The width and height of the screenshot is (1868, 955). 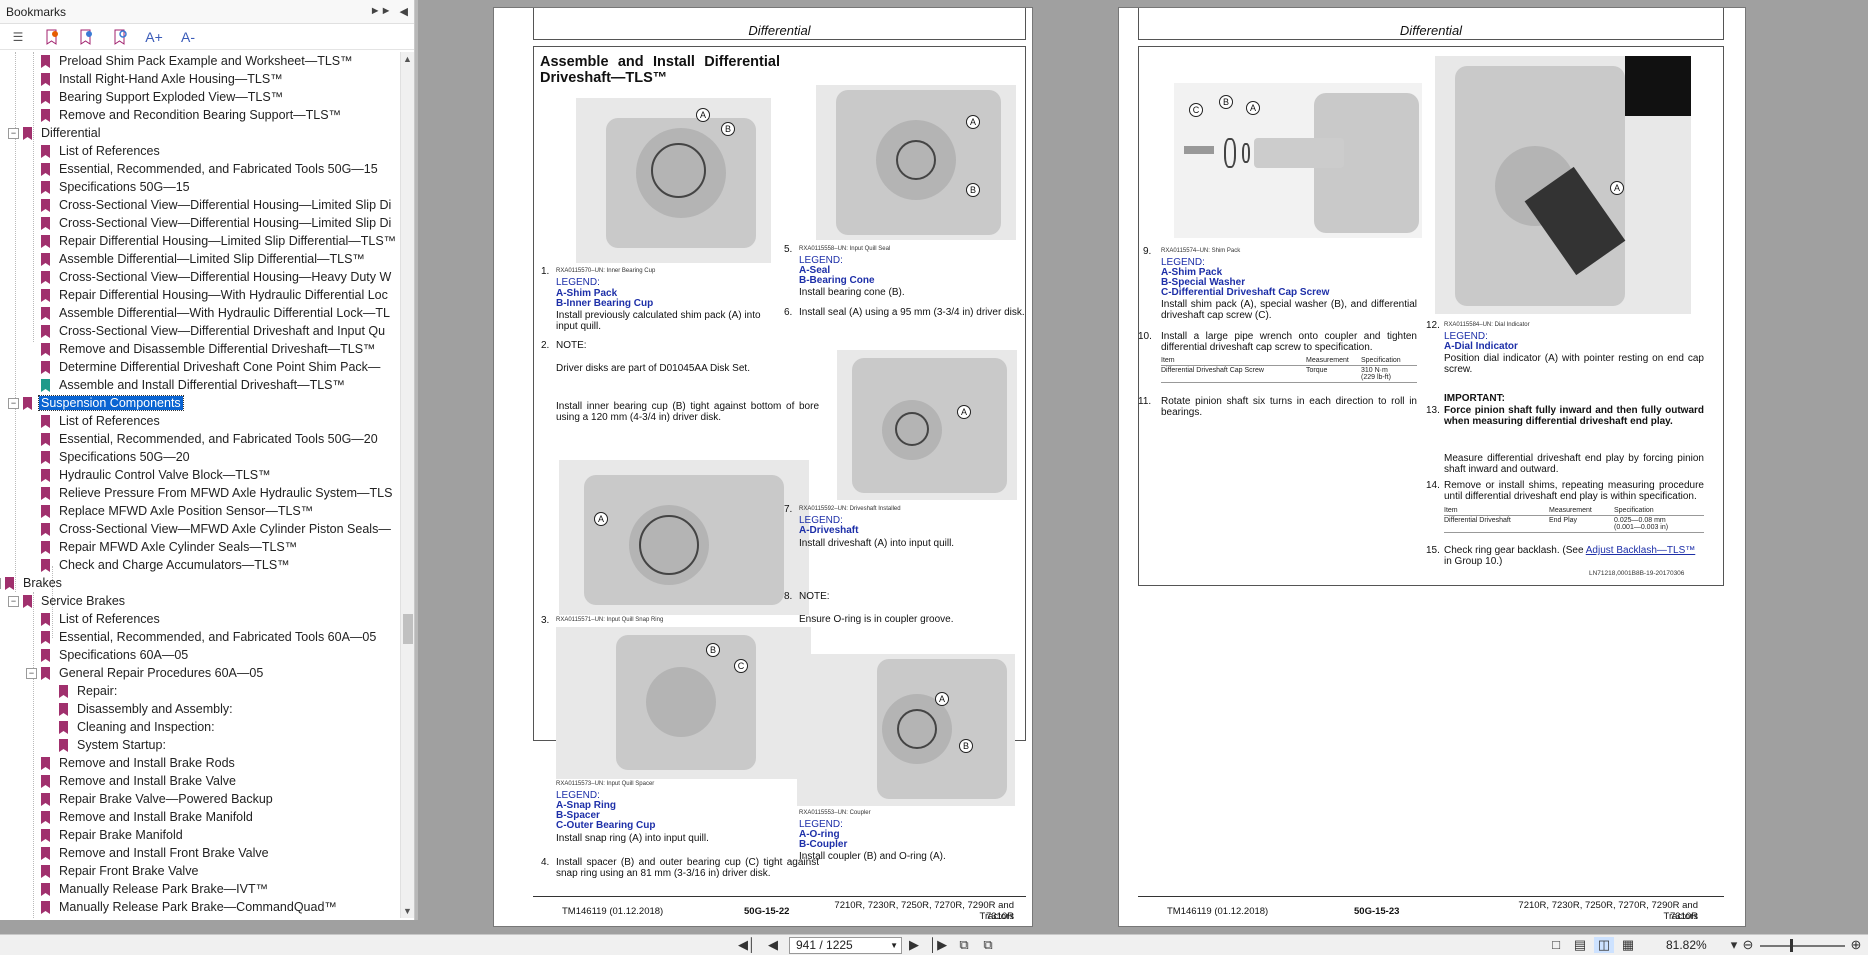 I want to click on zoom-level: 81.82%, so click(x=1686, y=945).